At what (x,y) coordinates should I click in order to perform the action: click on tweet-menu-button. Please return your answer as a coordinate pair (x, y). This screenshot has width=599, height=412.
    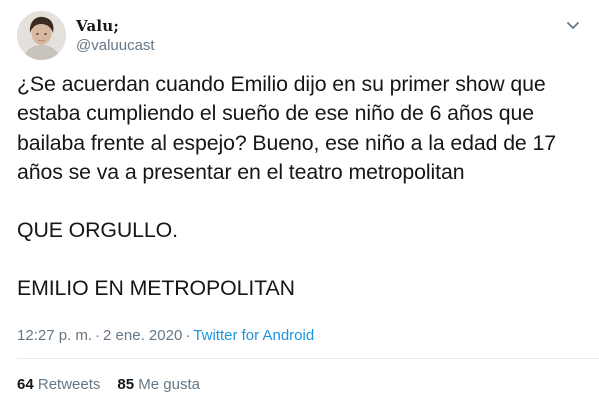
    Looking at the image, I should click on (573, 25).